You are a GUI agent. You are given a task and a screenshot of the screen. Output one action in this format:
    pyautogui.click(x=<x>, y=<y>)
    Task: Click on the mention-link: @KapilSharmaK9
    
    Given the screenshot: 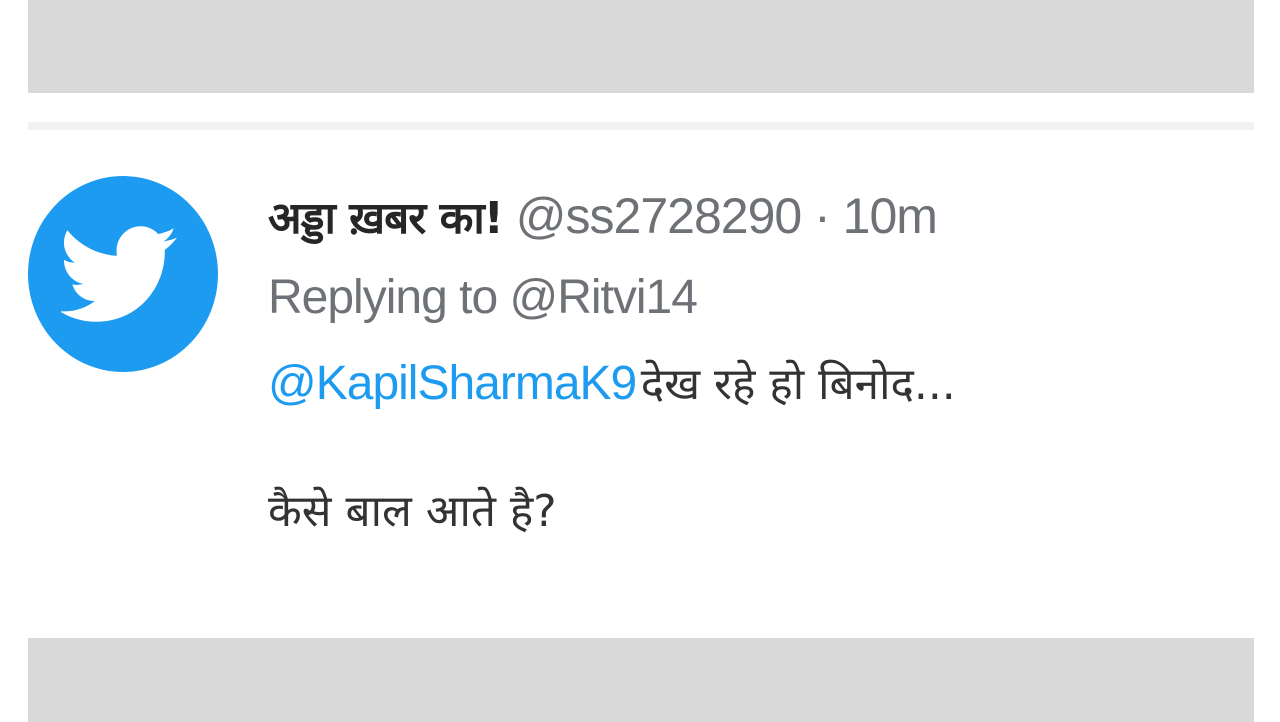 What is the action you would take?
    pyautogui.click(x=452, y=383)
    